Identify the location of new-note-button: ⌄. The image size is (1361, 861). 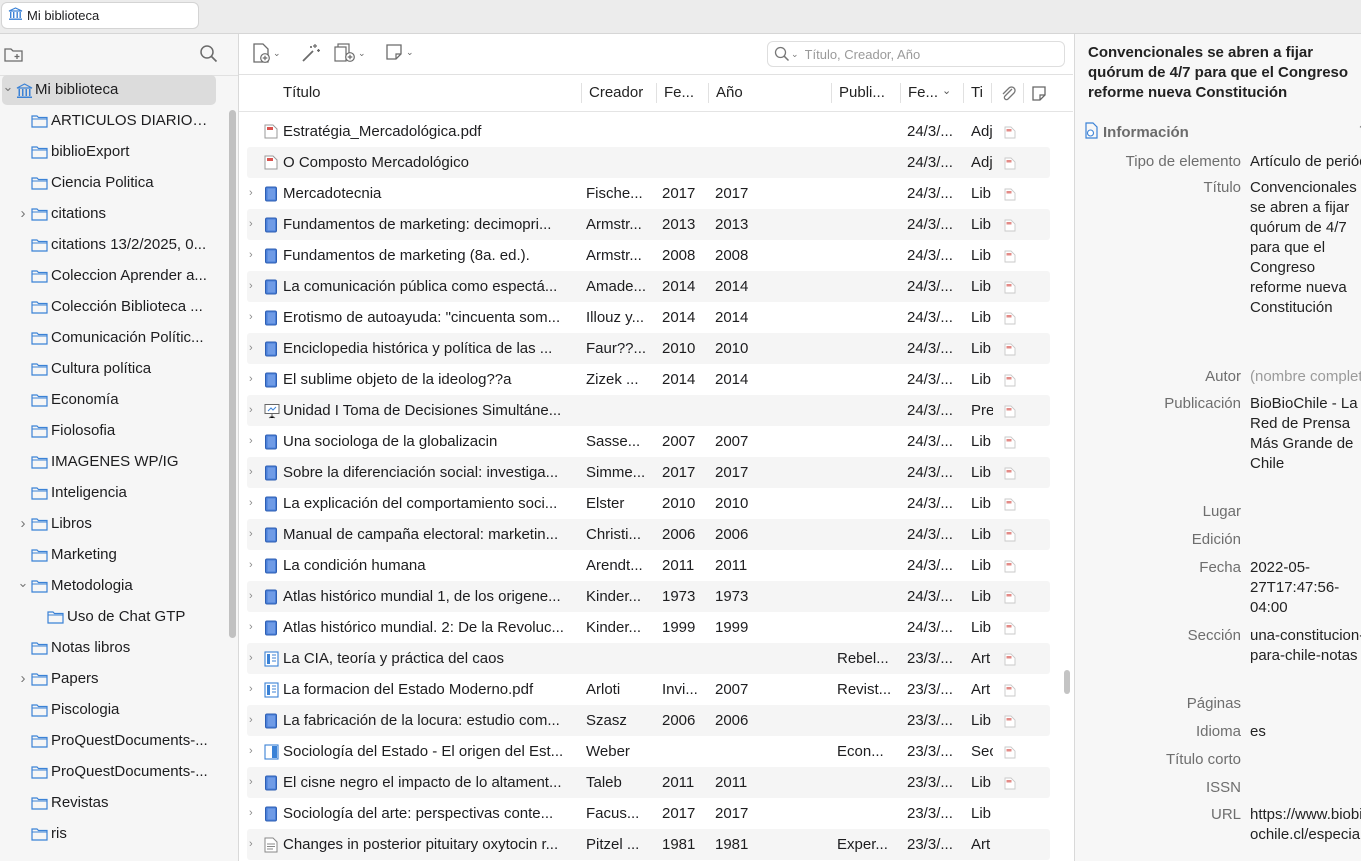
(399, 52).